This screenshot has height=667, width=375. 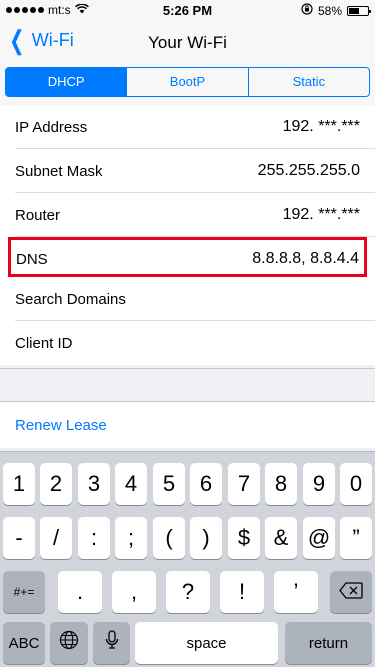 I want to click on key-close-paren: ), so click(x=206, y=538).